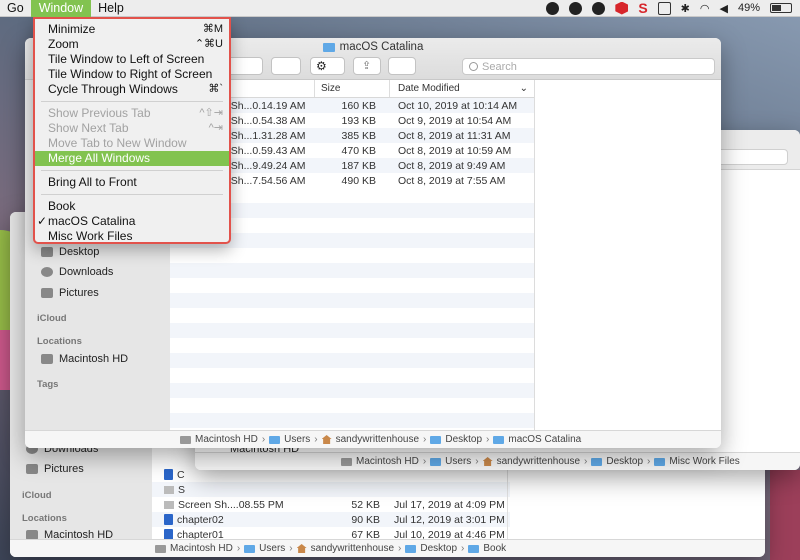 The width and height of the screenshot is (800, 560). Describe the element at coordinates (132, 59) in the screenshot. I see `menu-item-tile-left: Tile Window to Left of Screen` at that location.